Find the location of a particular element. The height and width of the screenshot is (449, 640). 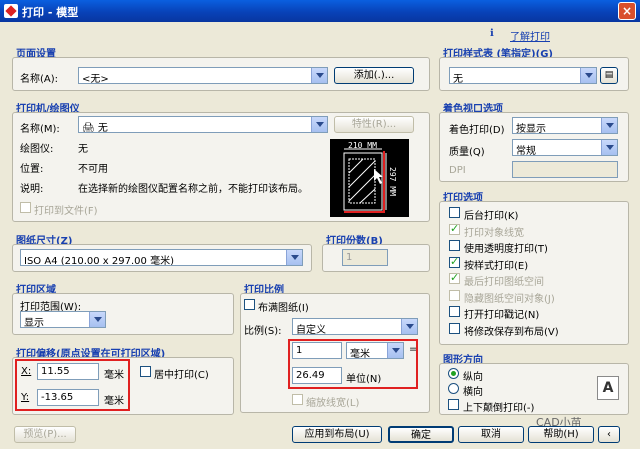

paper-height-label: 297 MM is located at coordinates (392, 181).